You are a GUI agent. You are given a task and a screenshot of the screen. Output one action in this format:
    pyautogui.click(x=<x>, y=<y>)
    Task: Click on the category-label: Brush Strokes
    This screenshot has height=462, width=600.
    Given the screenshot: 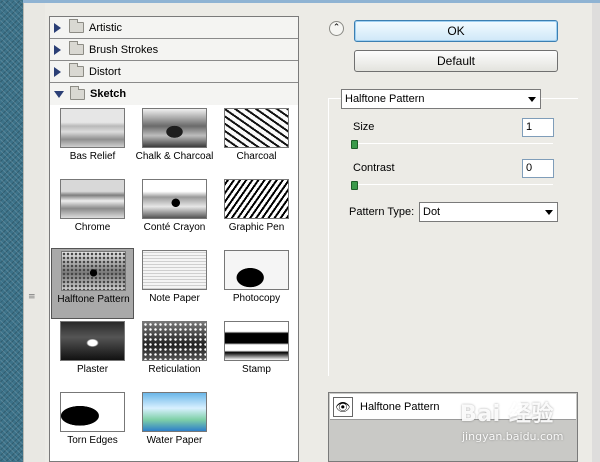 What is the action you would take?
    pyautogui.click(x=124, y=49)
    